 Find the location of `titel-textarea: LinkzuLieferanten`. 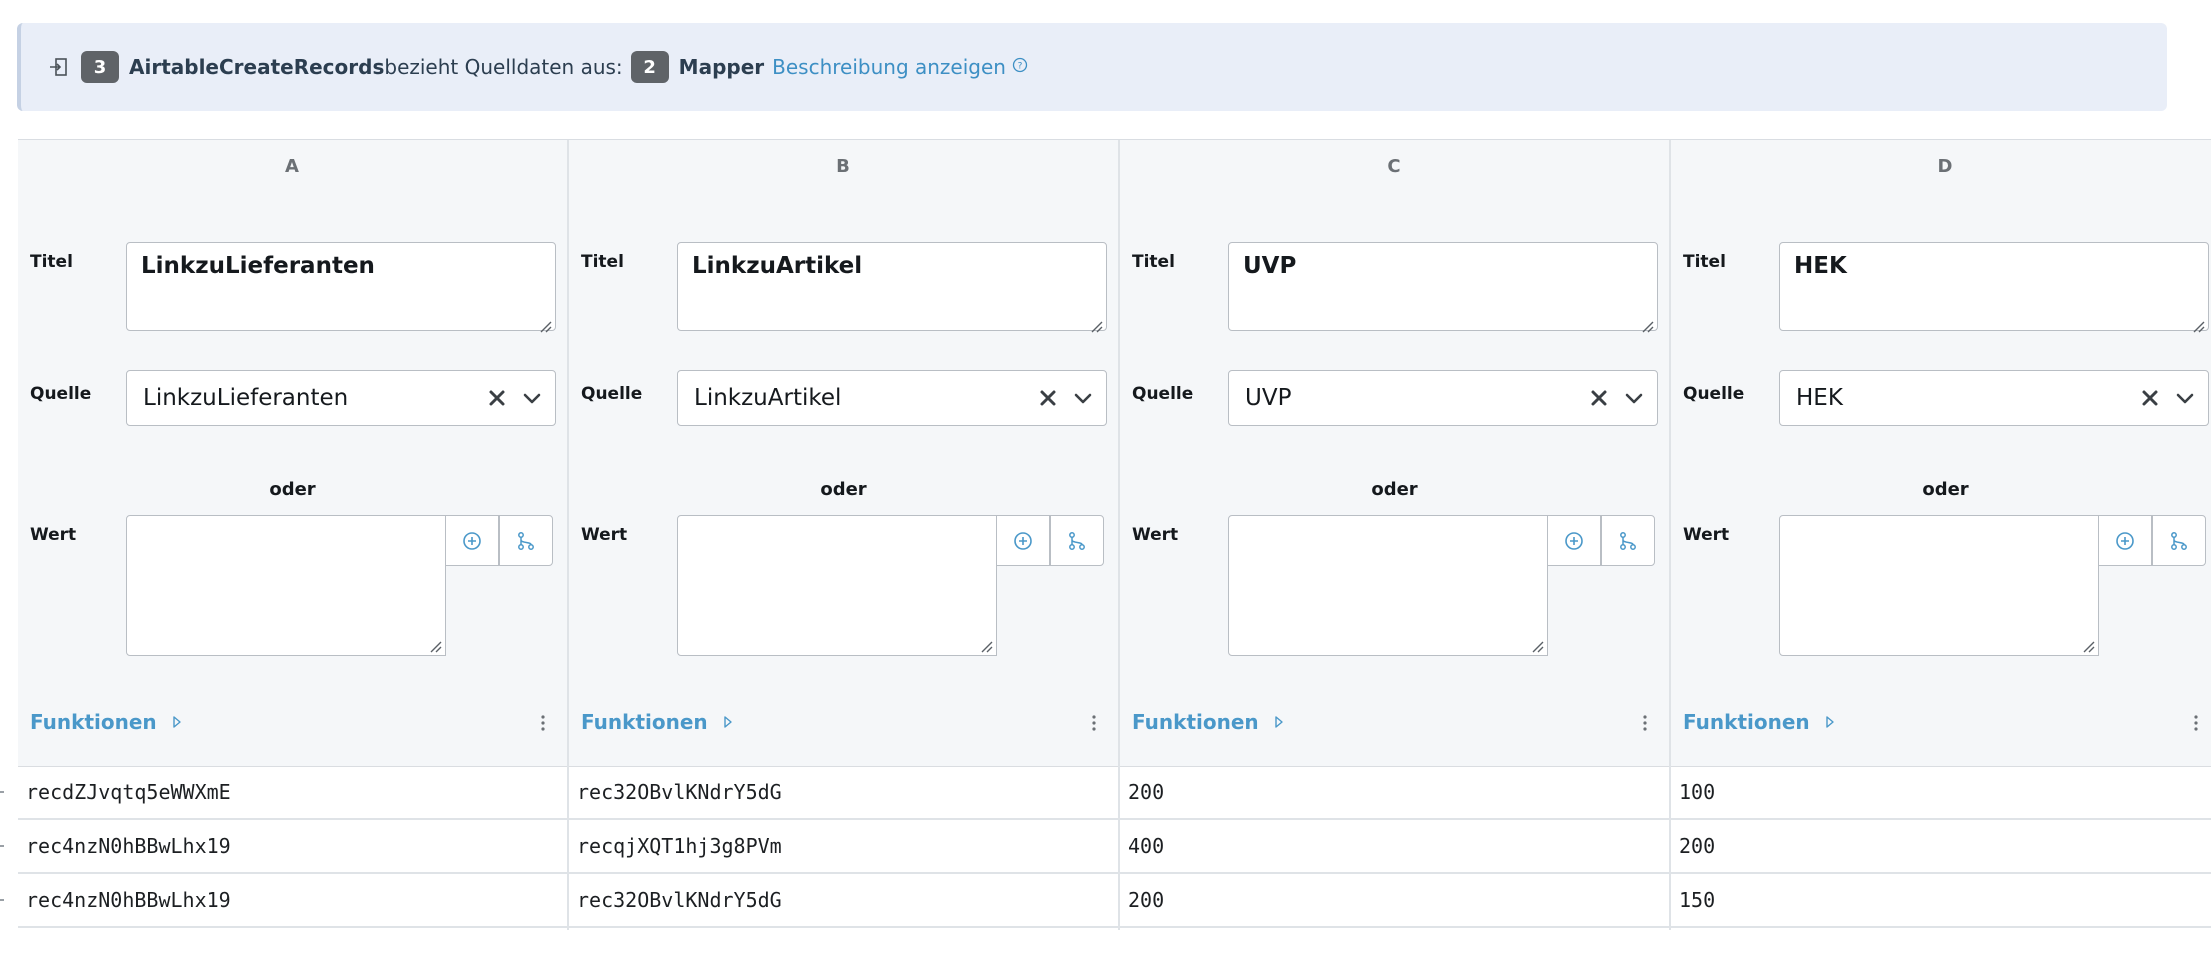

titel-textarea: LinkzuLieferanten is located at coordinates (341, 287).